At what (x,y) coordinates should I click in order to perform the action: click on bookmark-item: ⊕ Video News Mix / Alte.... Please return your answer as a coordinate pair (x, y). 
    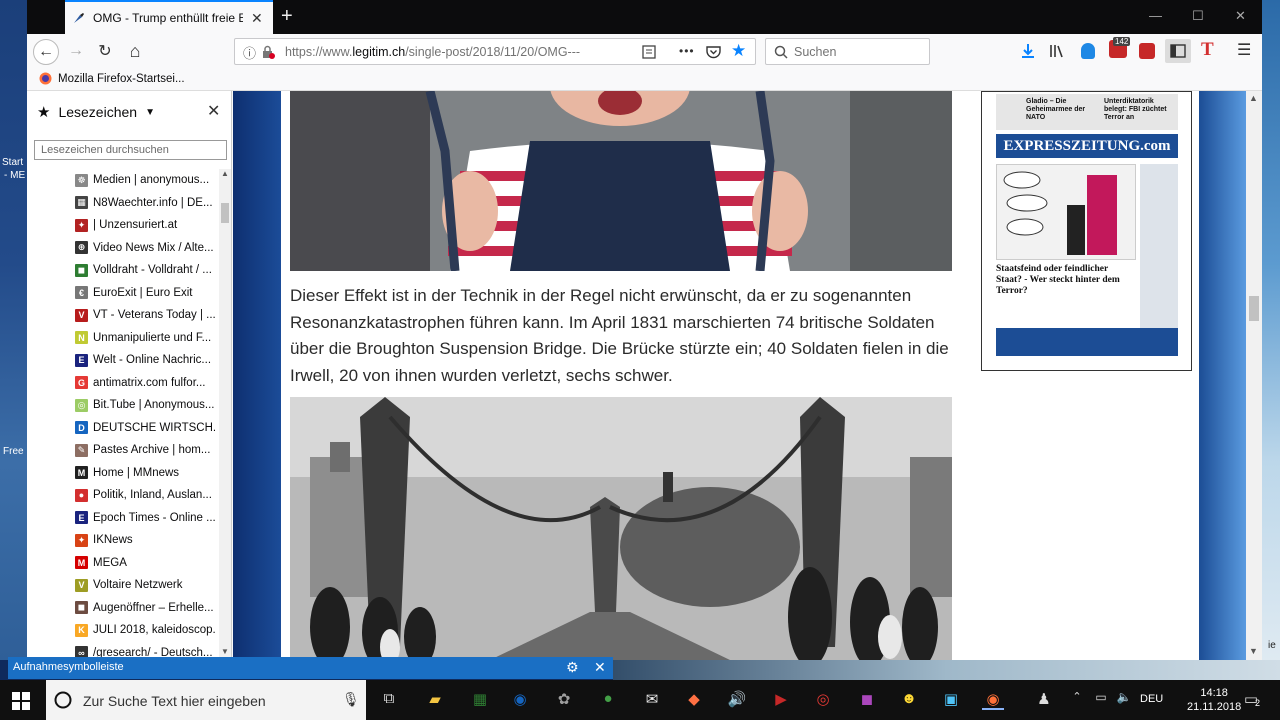
    Looking at the image, I should click on (145, 248).